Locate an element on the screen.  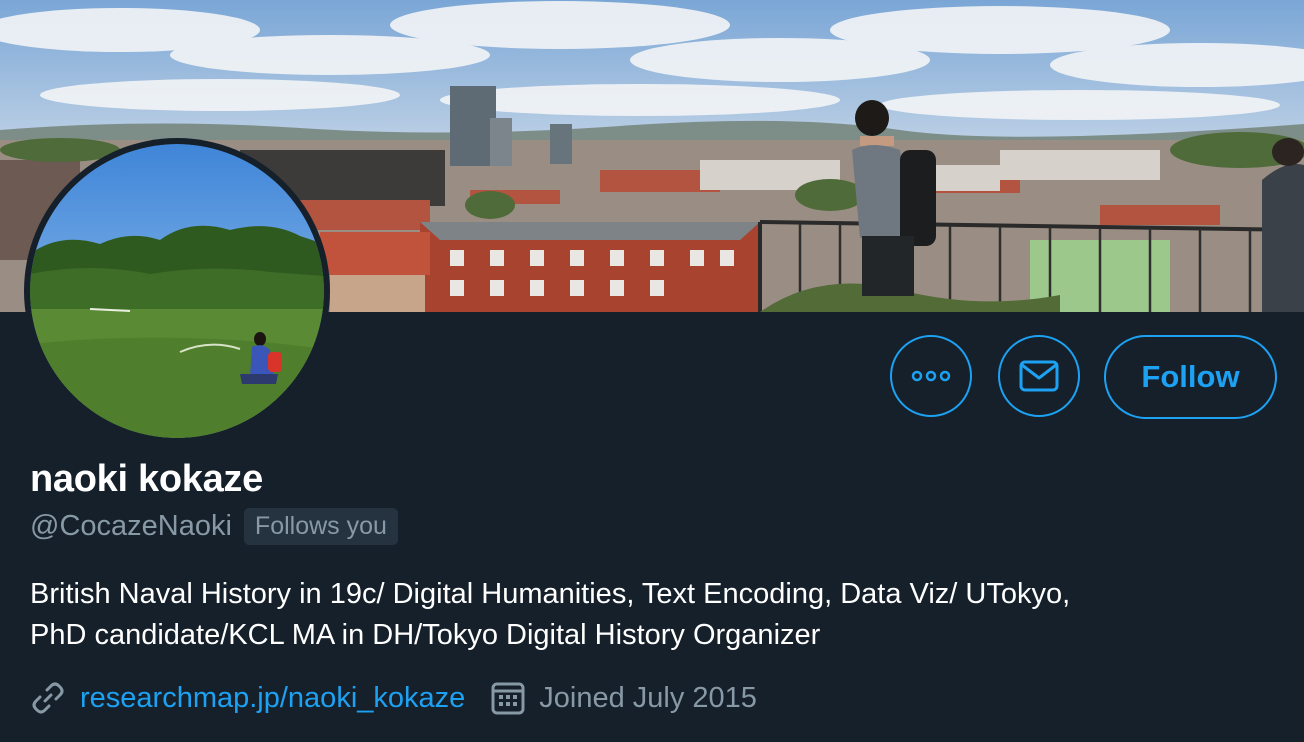
message-button is located at coordinates (1039, 376).